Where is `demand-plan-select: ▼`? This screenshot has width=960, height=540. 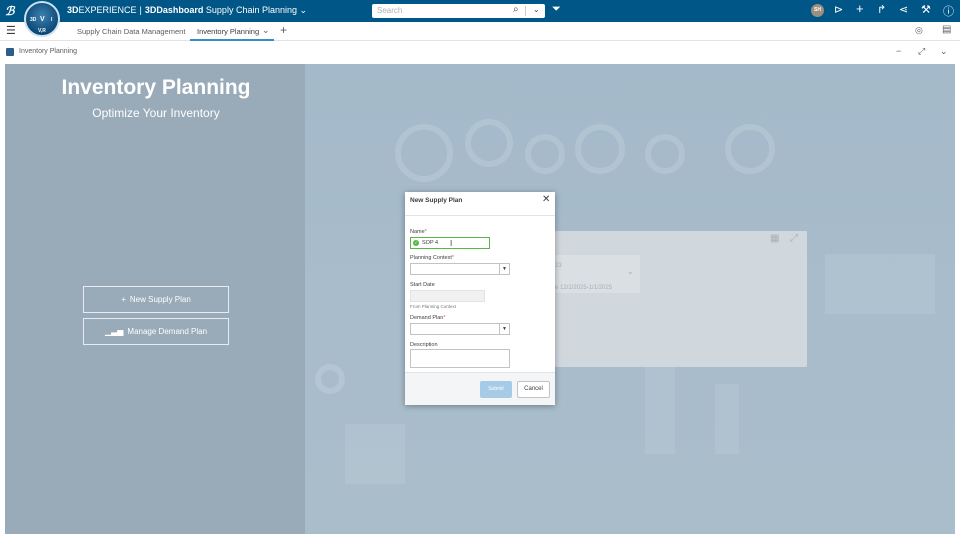
demand-plan-select: ▼ is located at coordinates (460, 329).